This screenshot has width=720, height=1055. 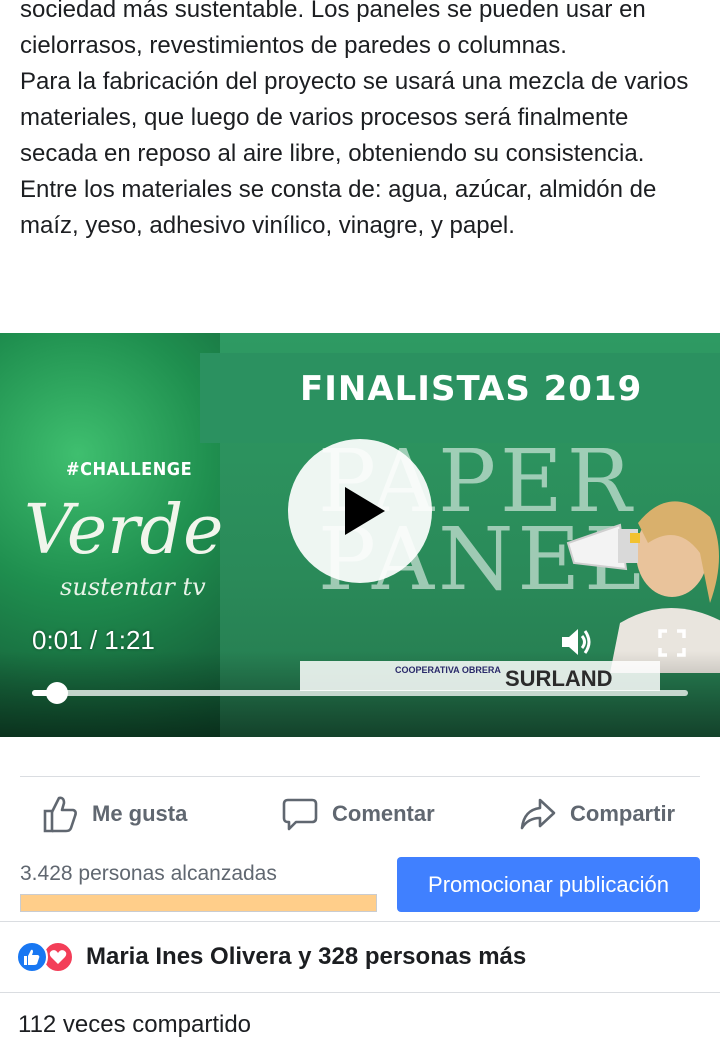 What do you see at coordinates (306, 956) in the screenshot?
I see `reactions-text: Maria Ines Olivera y 328 personas más` at bounding box center [306, 956].